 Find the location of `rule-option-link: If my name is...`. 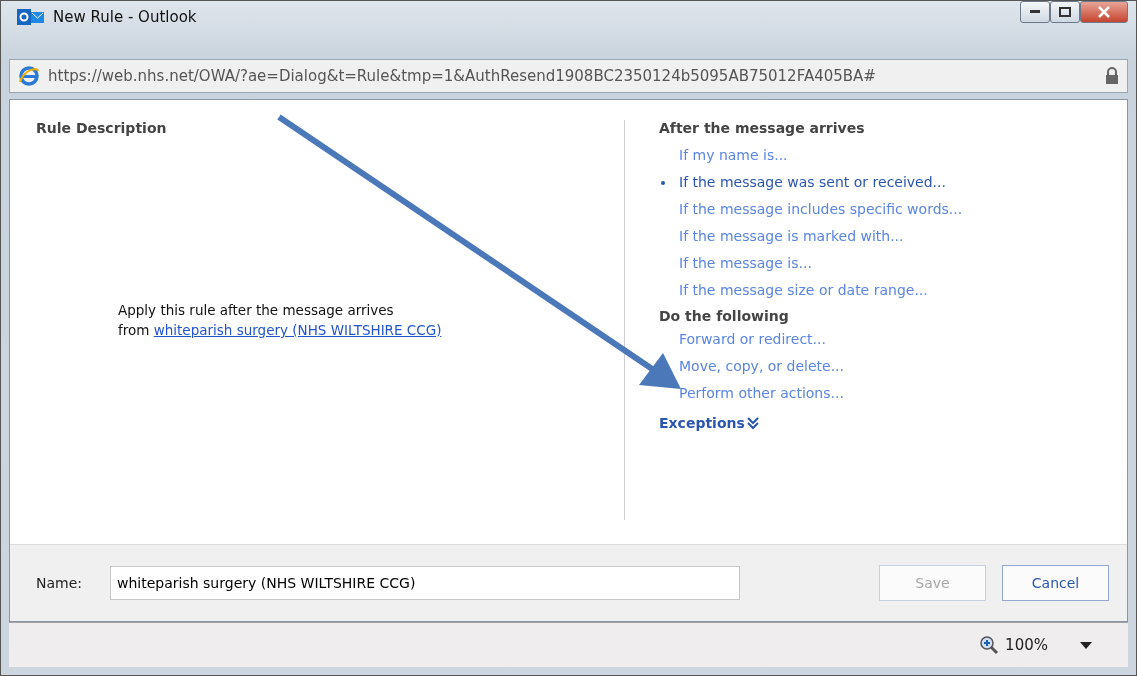

rule-option-link: If my name is... is located at coordinates (733, 155).